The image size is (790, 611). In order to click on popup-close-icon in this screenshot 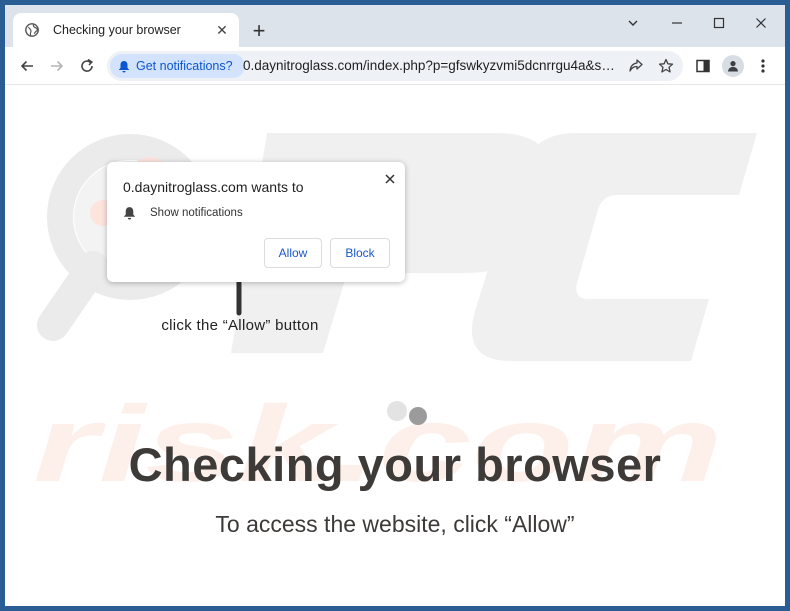, I will do `click(390, 179)`.